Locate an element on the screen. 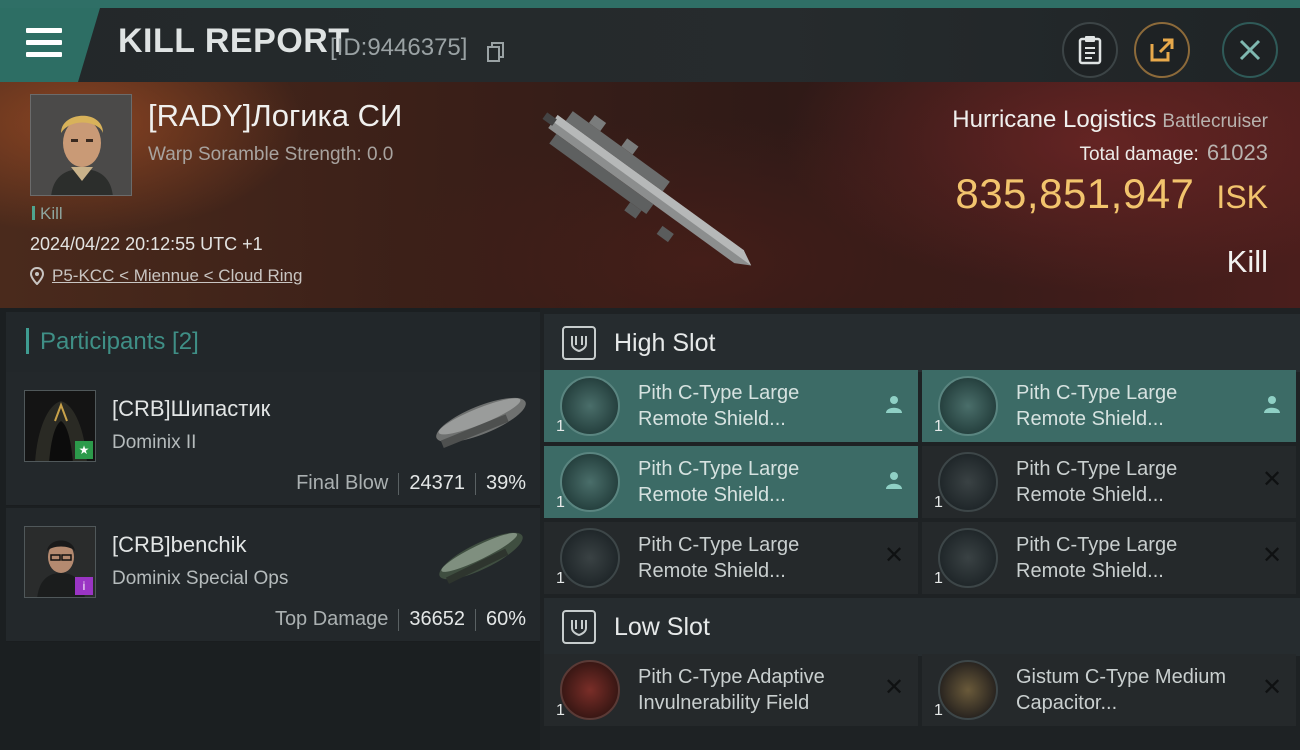  participant-name: [CRB]benchik is located at coordinates (179, 544).